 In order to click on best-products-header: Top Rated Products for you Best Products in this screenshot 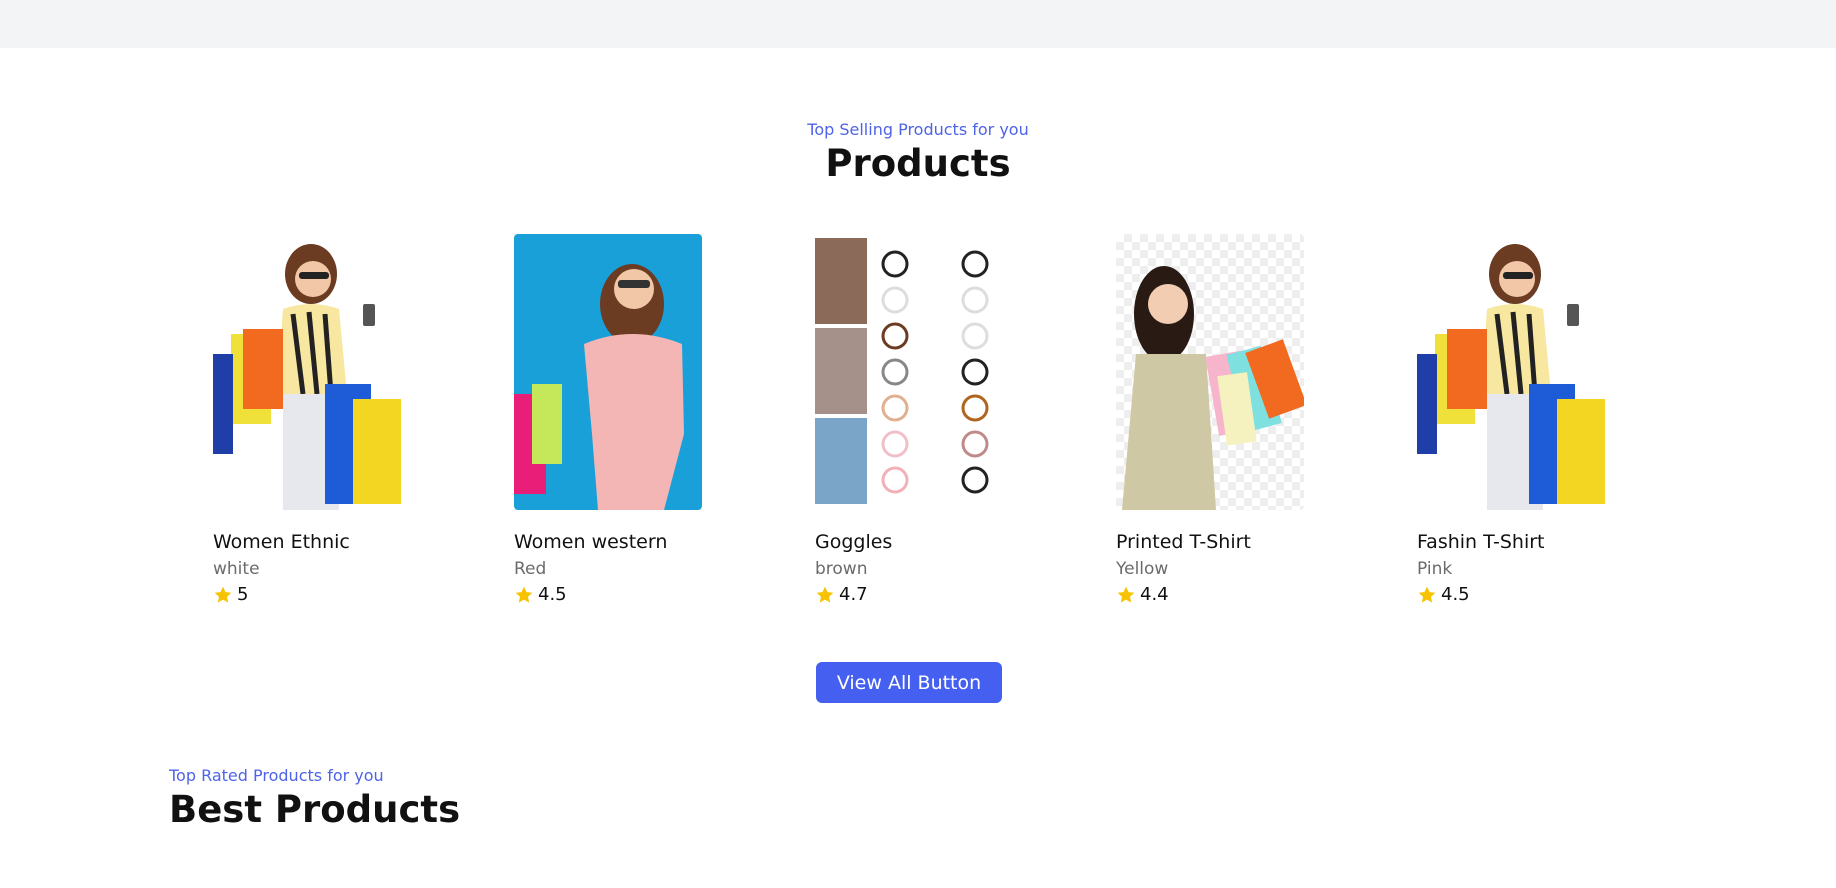, I will do `click(314, 799)`.